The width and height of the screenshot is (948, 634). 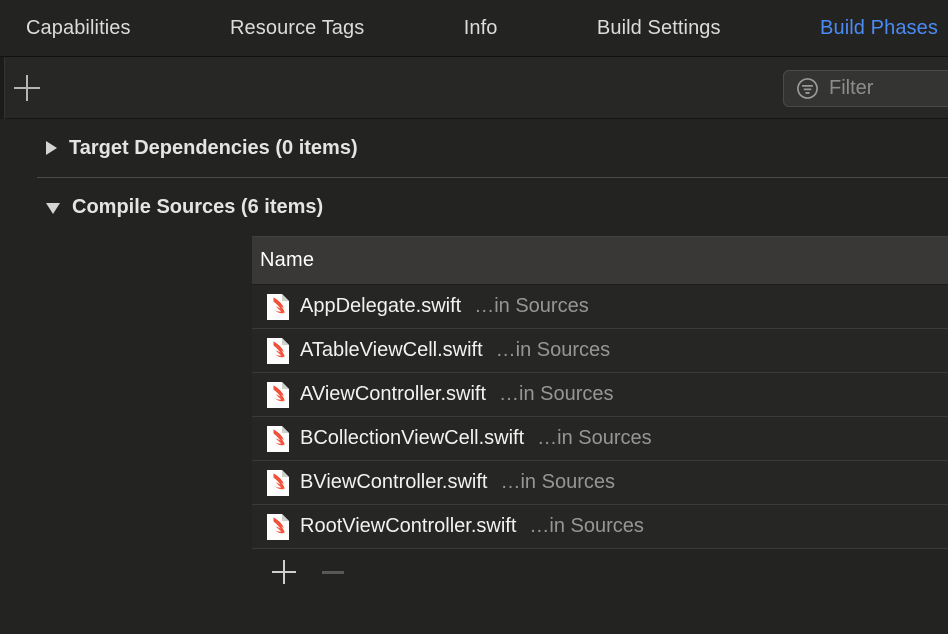 I want to click on file-name: BCollectionViewCell.swift, so click(x=412, y=438).